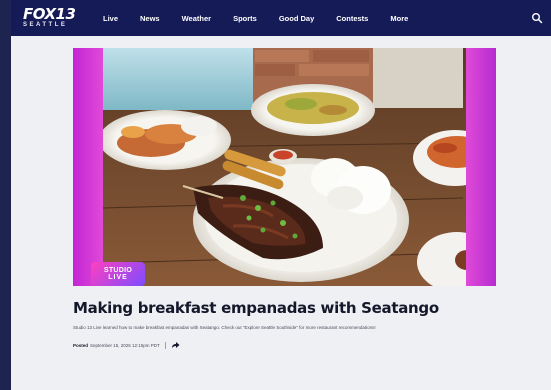  I want to click on nav-item-good-day: Good Day, so click(296, 18).